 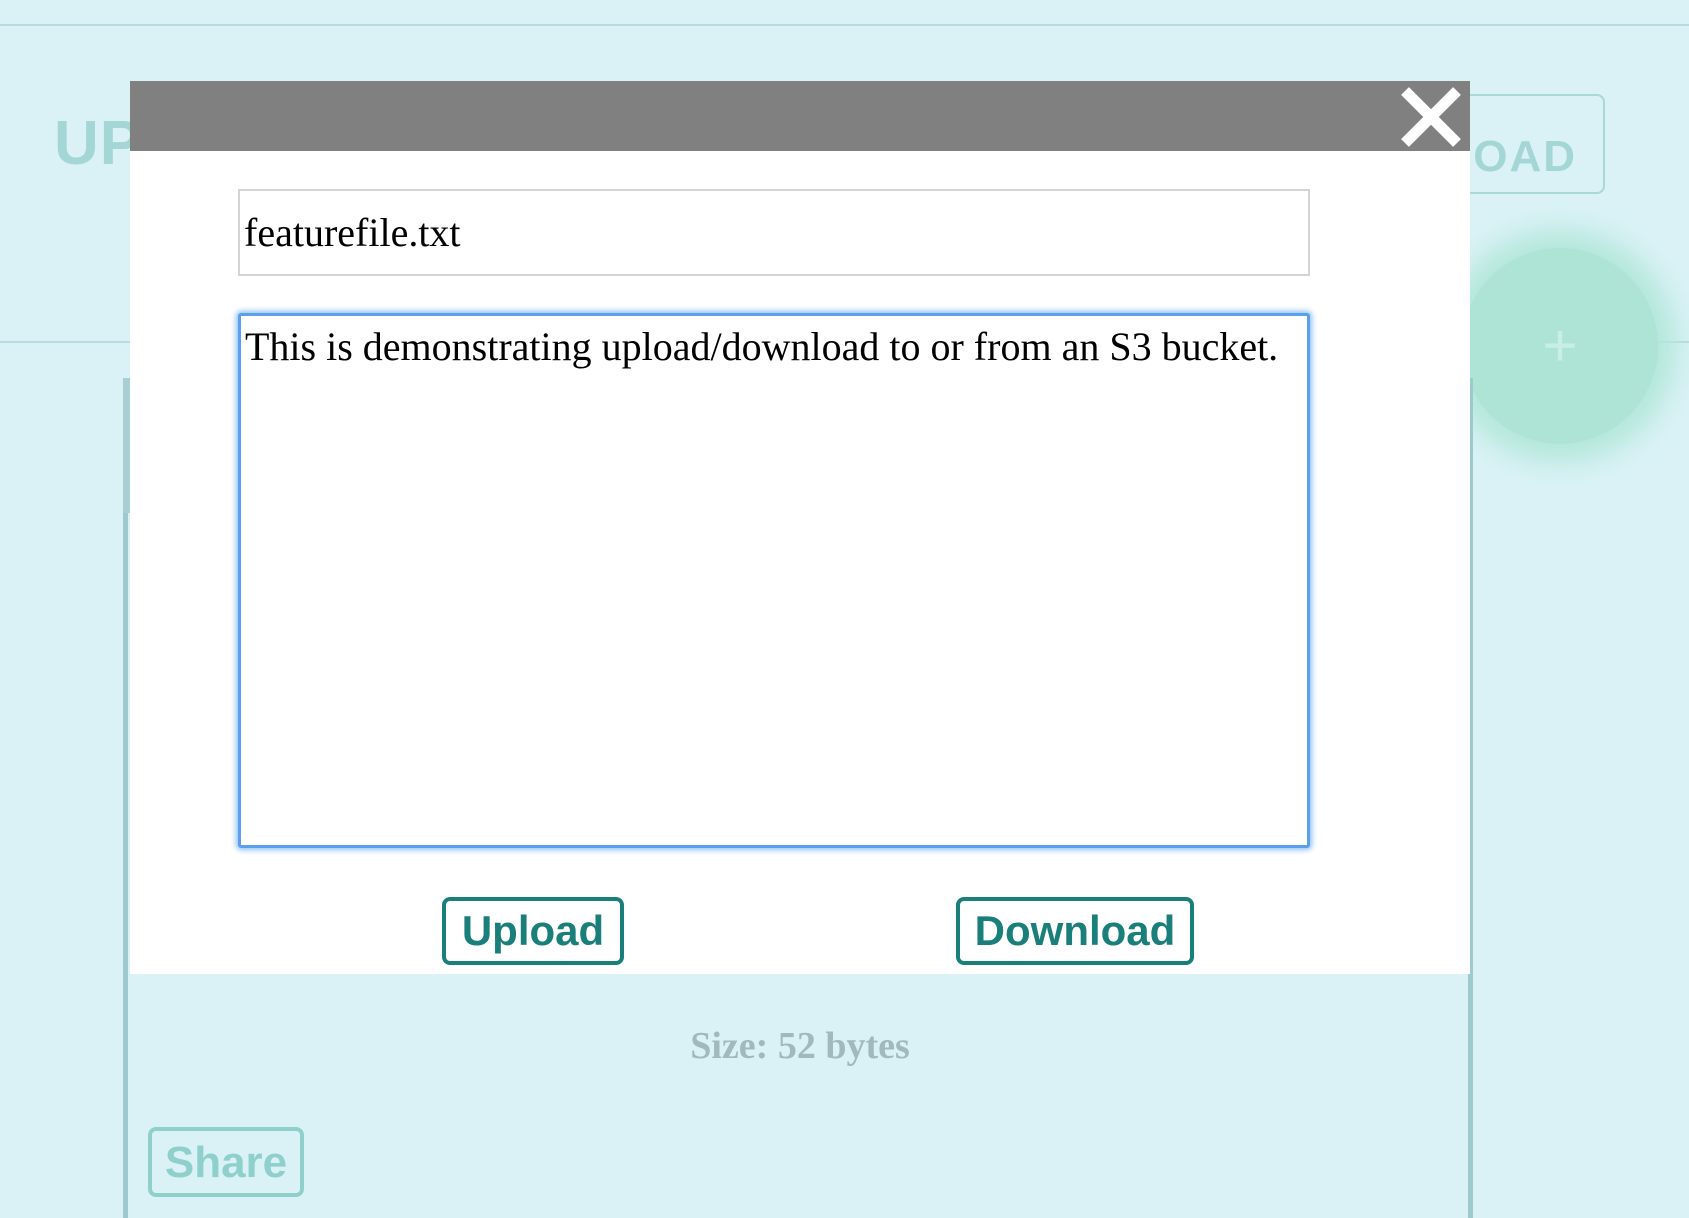 What do you see at coordinates (774, 232) in the screenshot?
I see `filename-input` at bounding box center [774, 232].